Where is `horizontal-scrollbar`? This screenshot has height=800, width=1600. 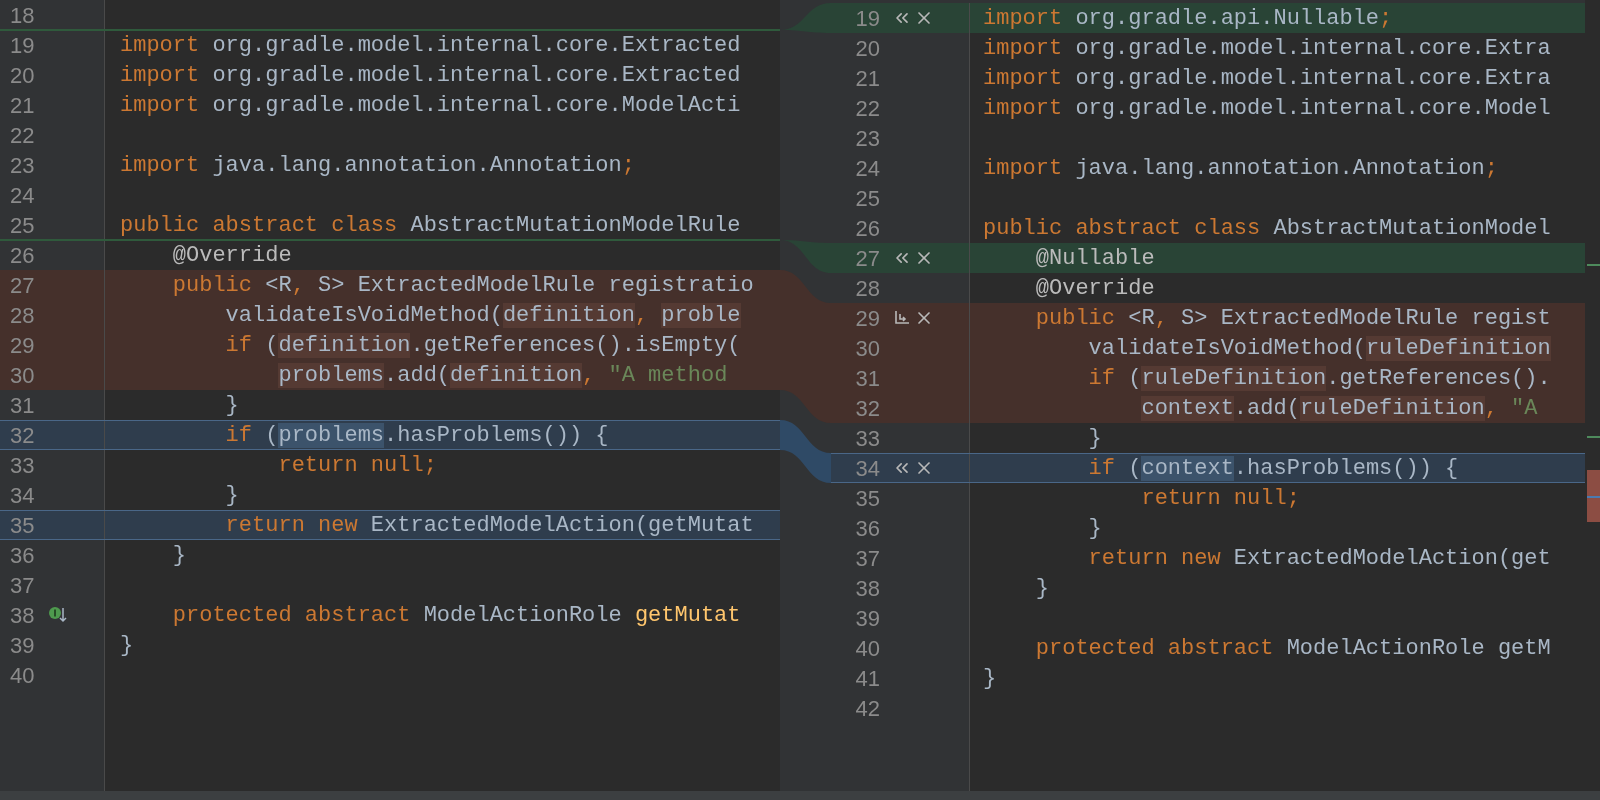
horizontal-scrollbar is located at coordinates (800, 795).